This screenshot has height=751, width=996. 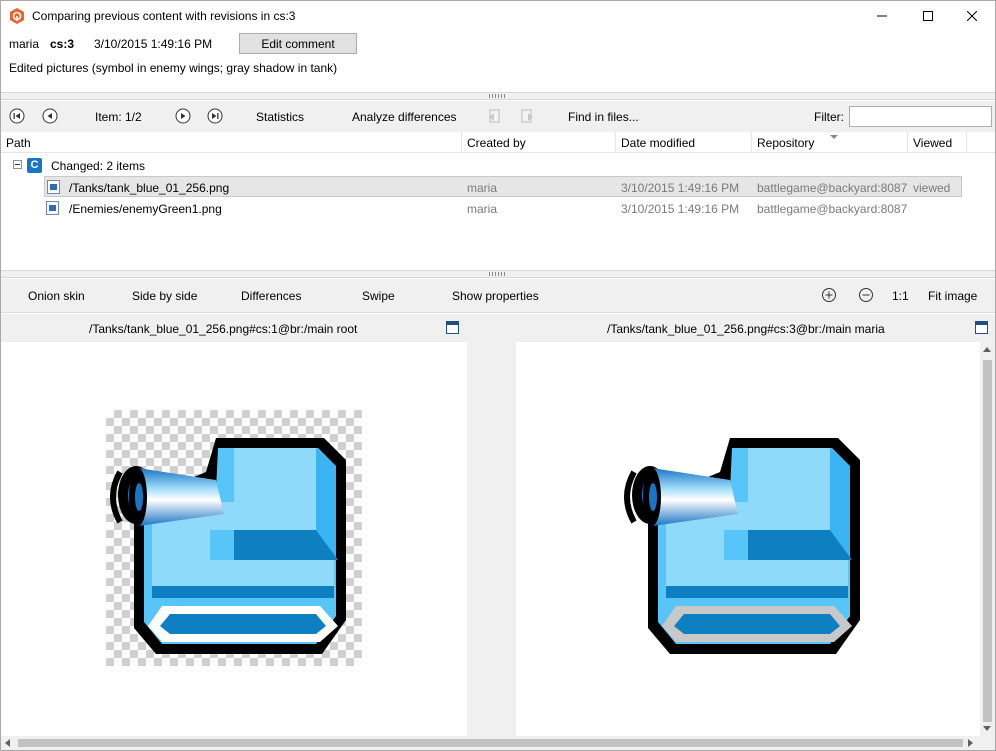 I want to click on changeset-id: cs:3, so click(x=62, y=44).